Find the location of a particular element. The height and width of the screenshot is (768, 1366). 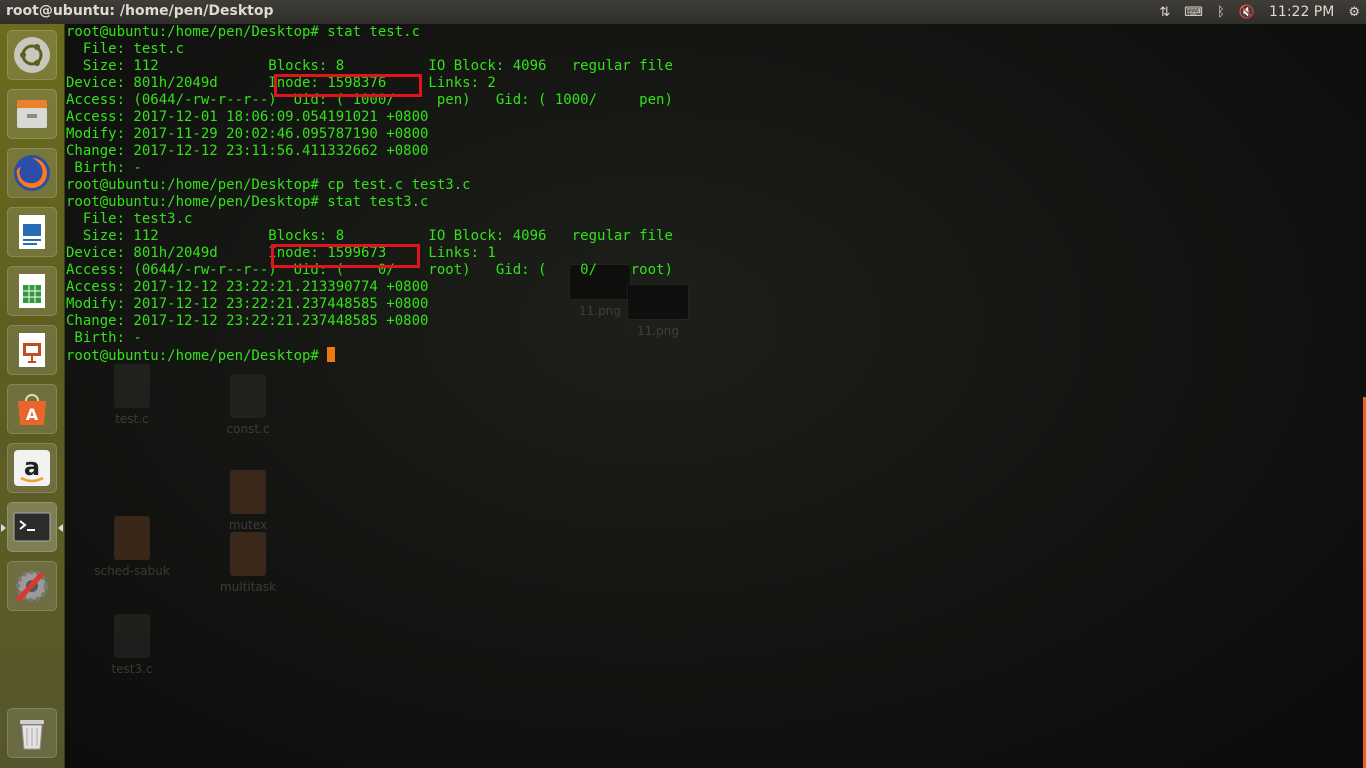

trash-icon is located at coordinates (32, 735).